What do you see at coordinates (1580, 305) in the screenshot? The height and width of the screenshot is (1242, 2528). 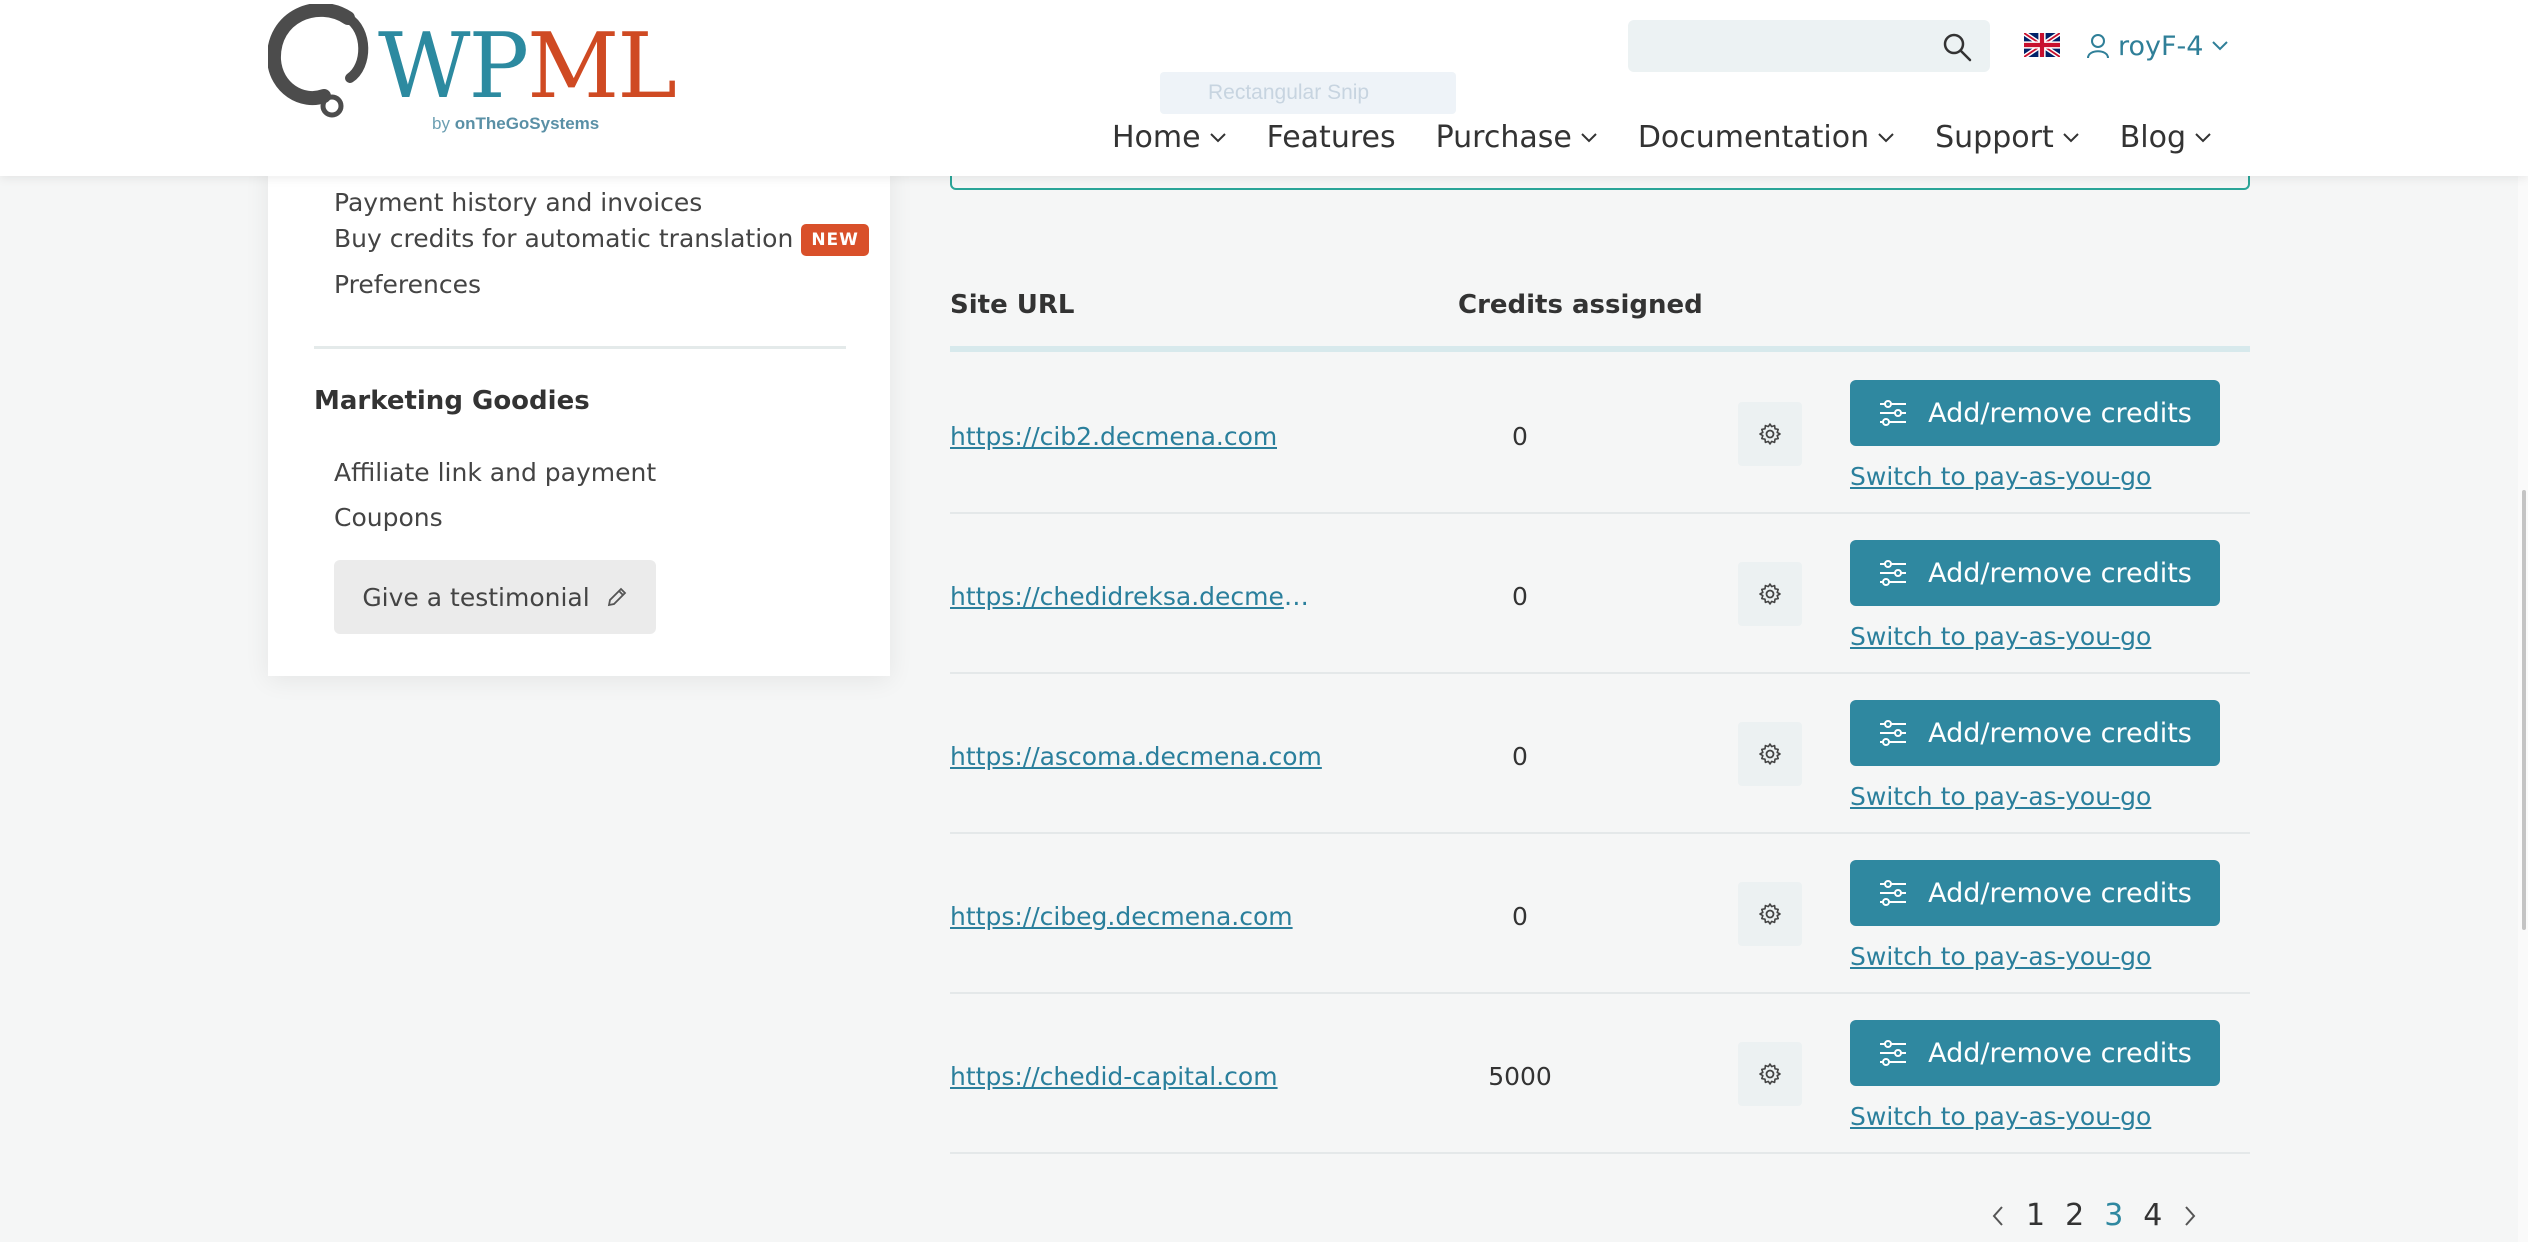 I see `col-header-credits: Credits assigned` at bounding box center [1580, 305].